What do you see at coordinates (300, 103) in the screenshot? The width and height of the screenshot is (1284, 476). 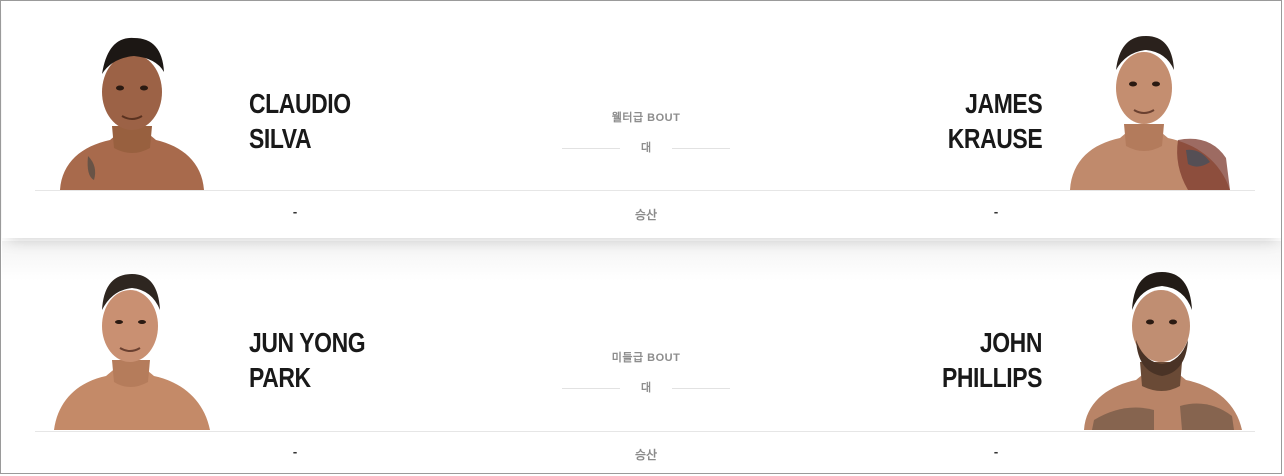 I see `fighter-first-name: CLAUDIO` at bounding box center [300, 103].